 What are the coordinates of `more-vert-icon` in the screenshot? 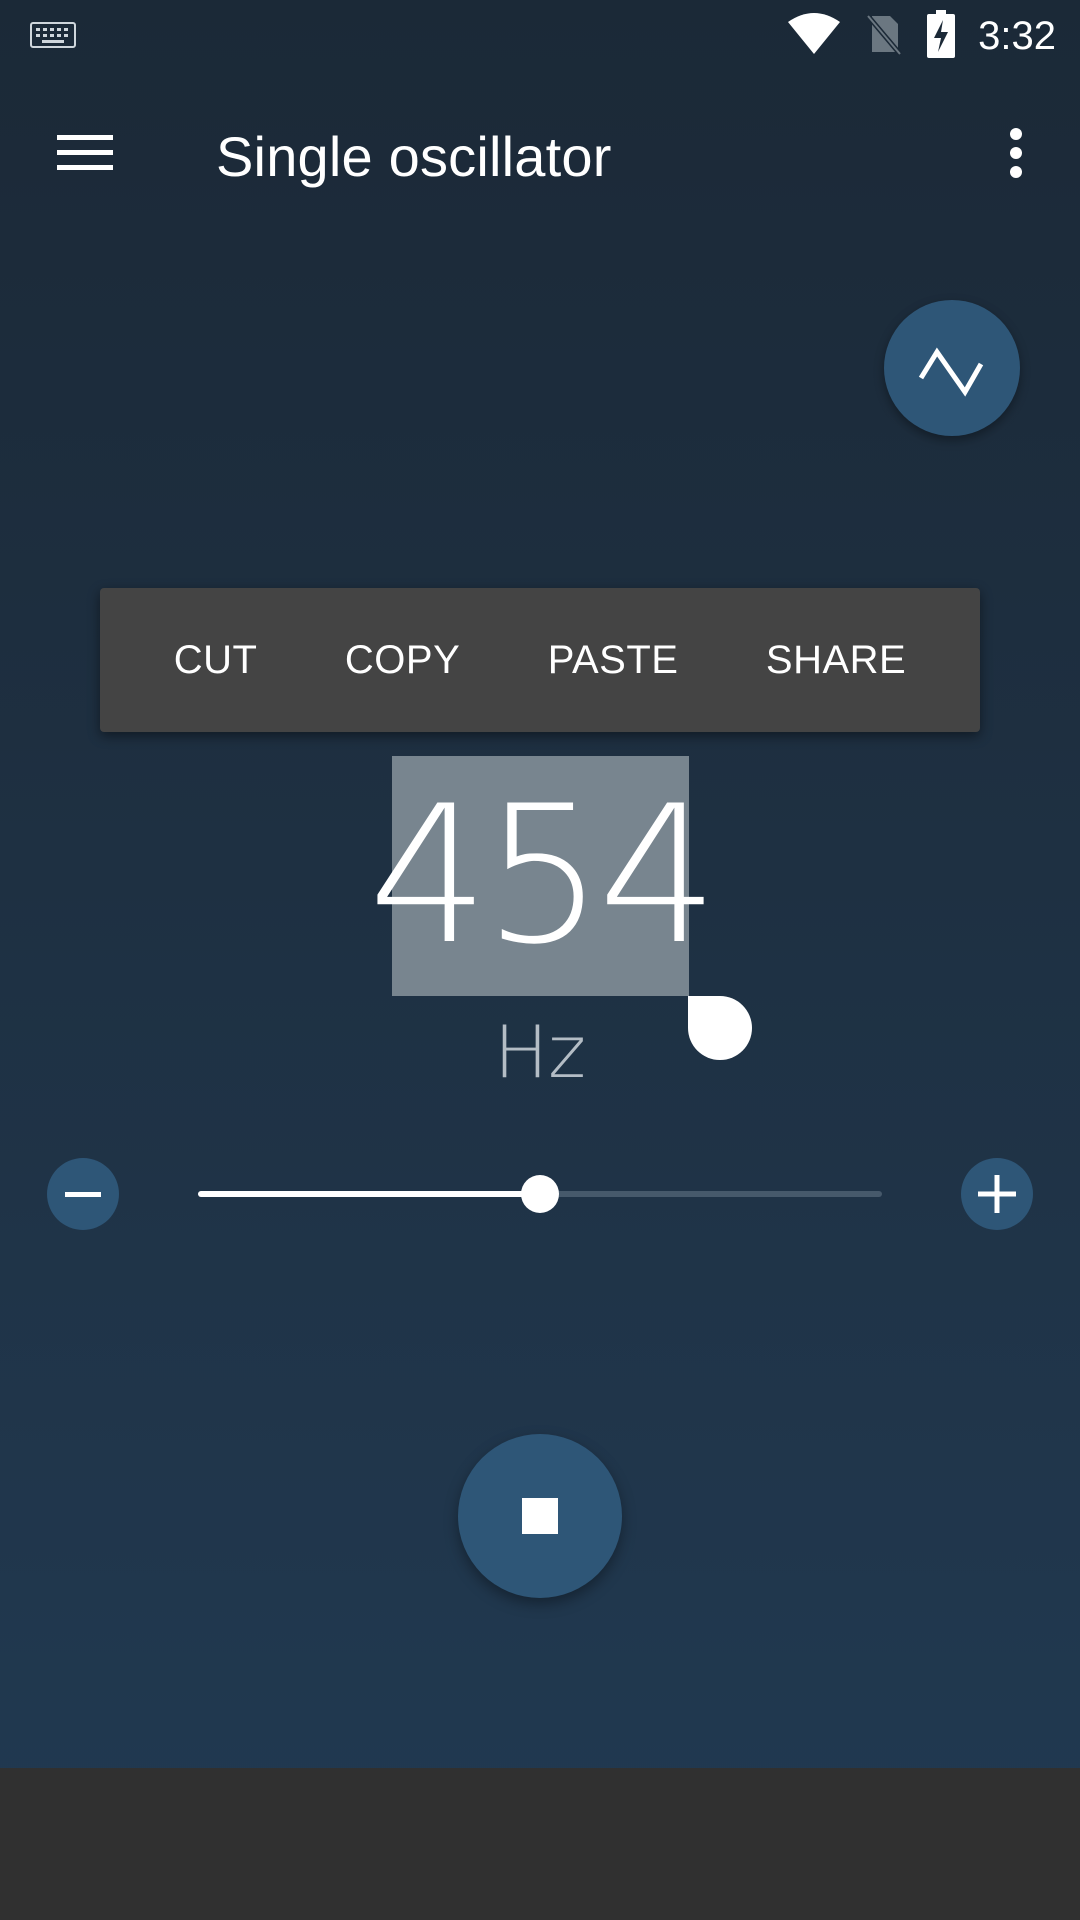 It's located at (1016, 153).